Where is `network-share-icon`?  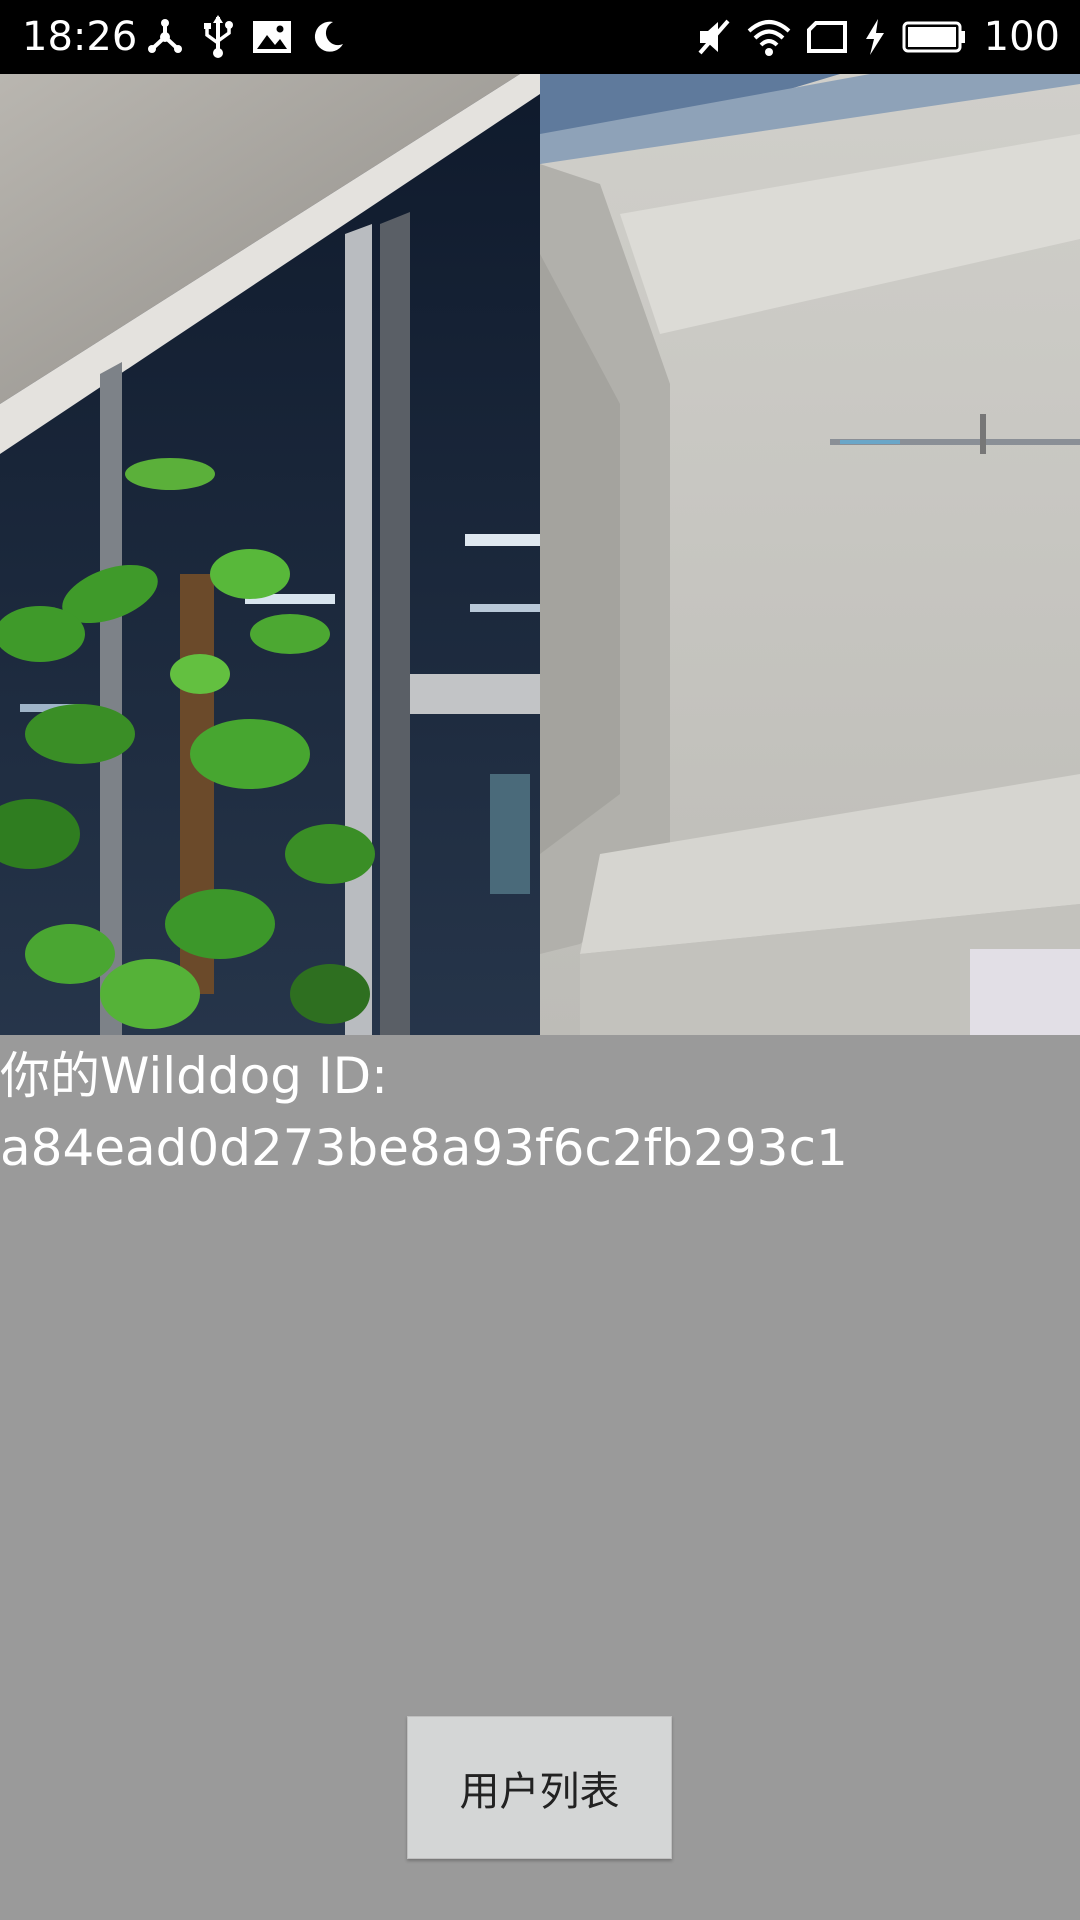 network-share-icon is located at coordinates (165, 37).